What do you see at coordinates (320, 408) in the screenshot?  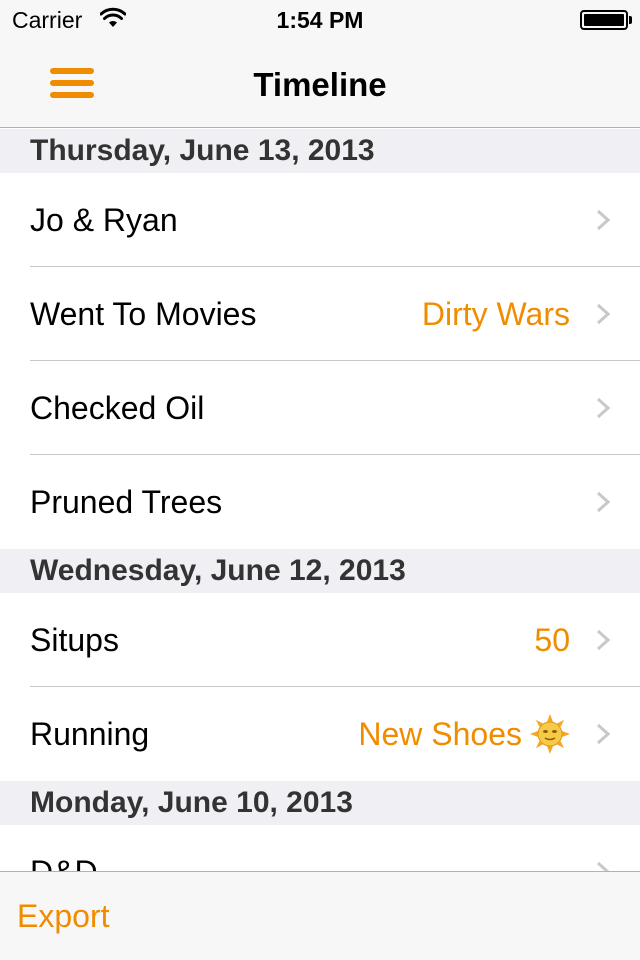 I see `list-item: Checked Oil` at bounding box center [320, 408].